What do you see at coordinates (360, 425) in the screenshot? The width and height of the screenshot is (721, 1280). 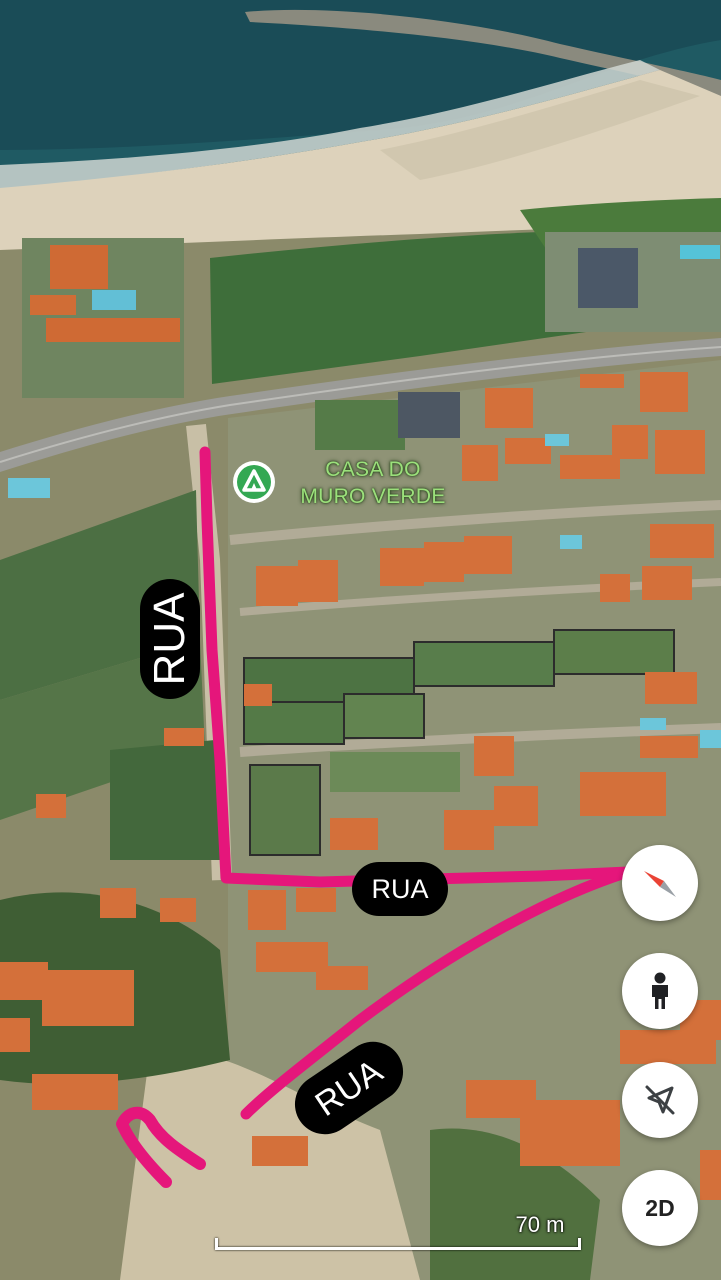 I see `lot-green` at bounding box center [360, 425].